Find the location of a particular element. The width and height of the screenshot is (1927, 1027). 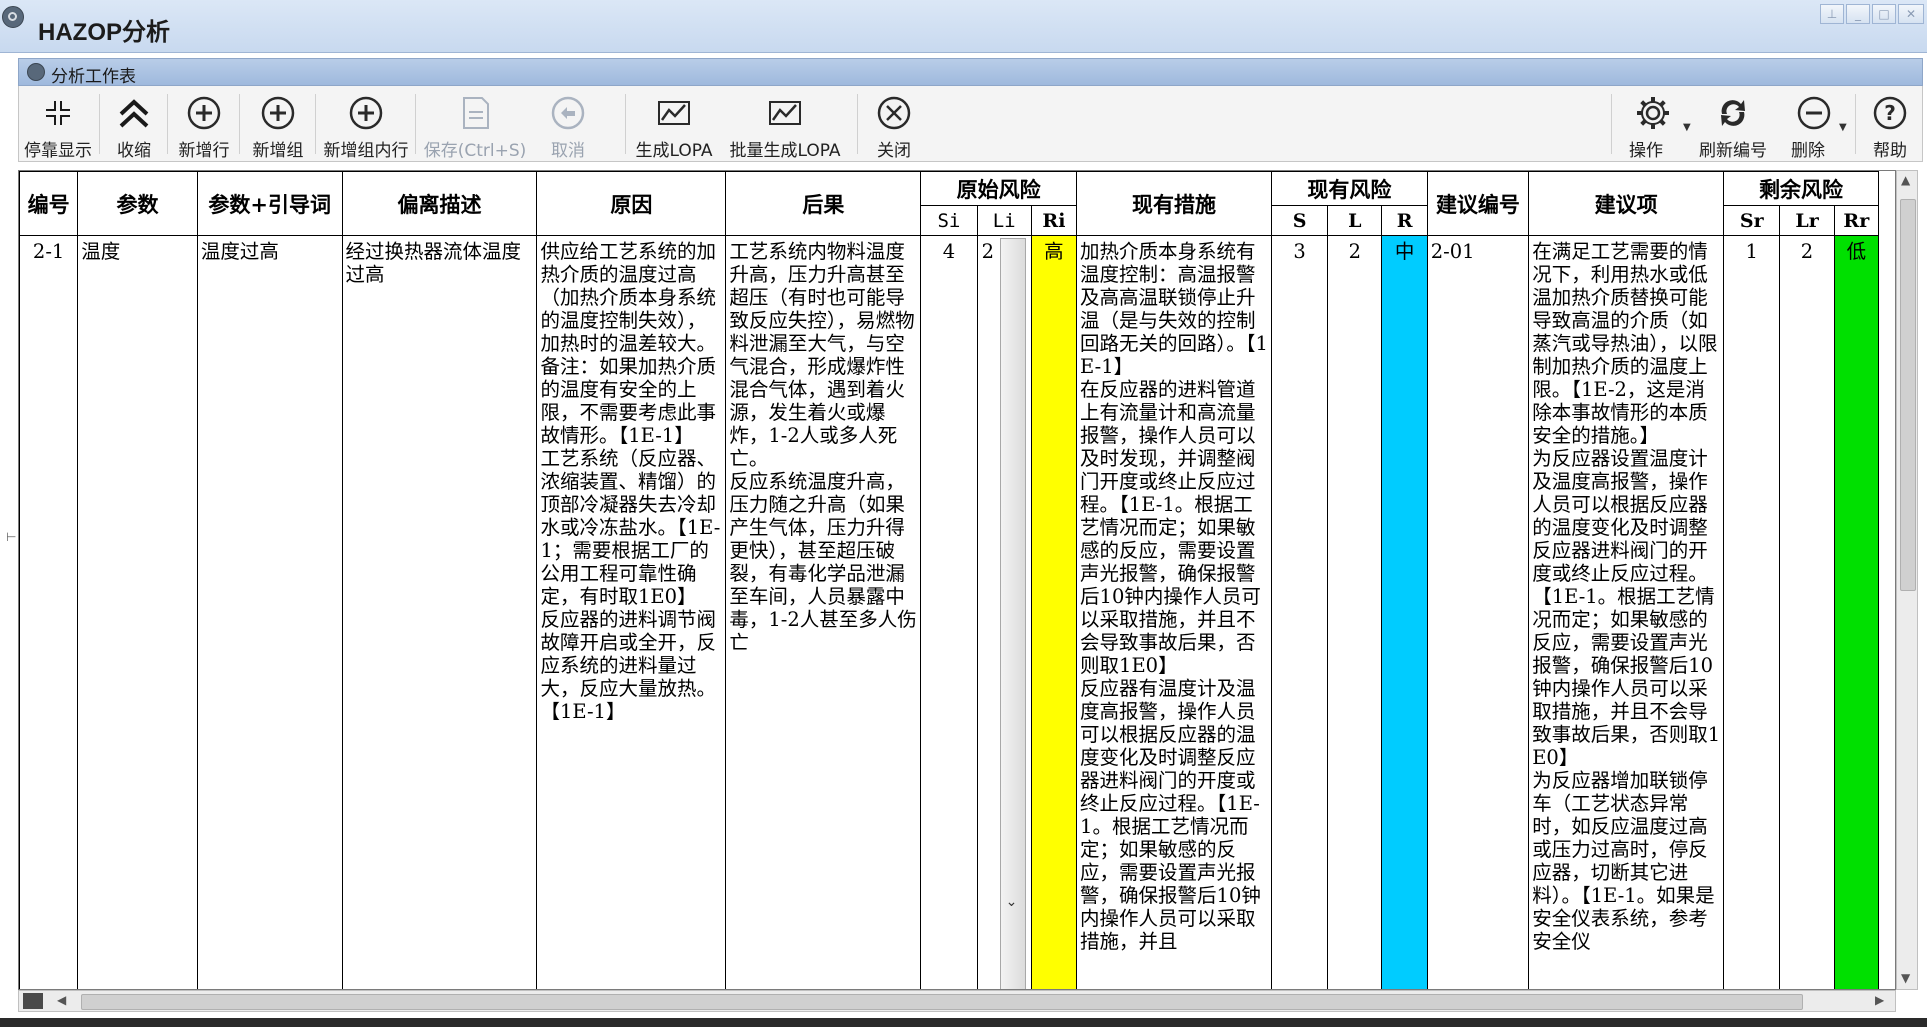

col-header-r: R is located at coordinates (1404, 220).